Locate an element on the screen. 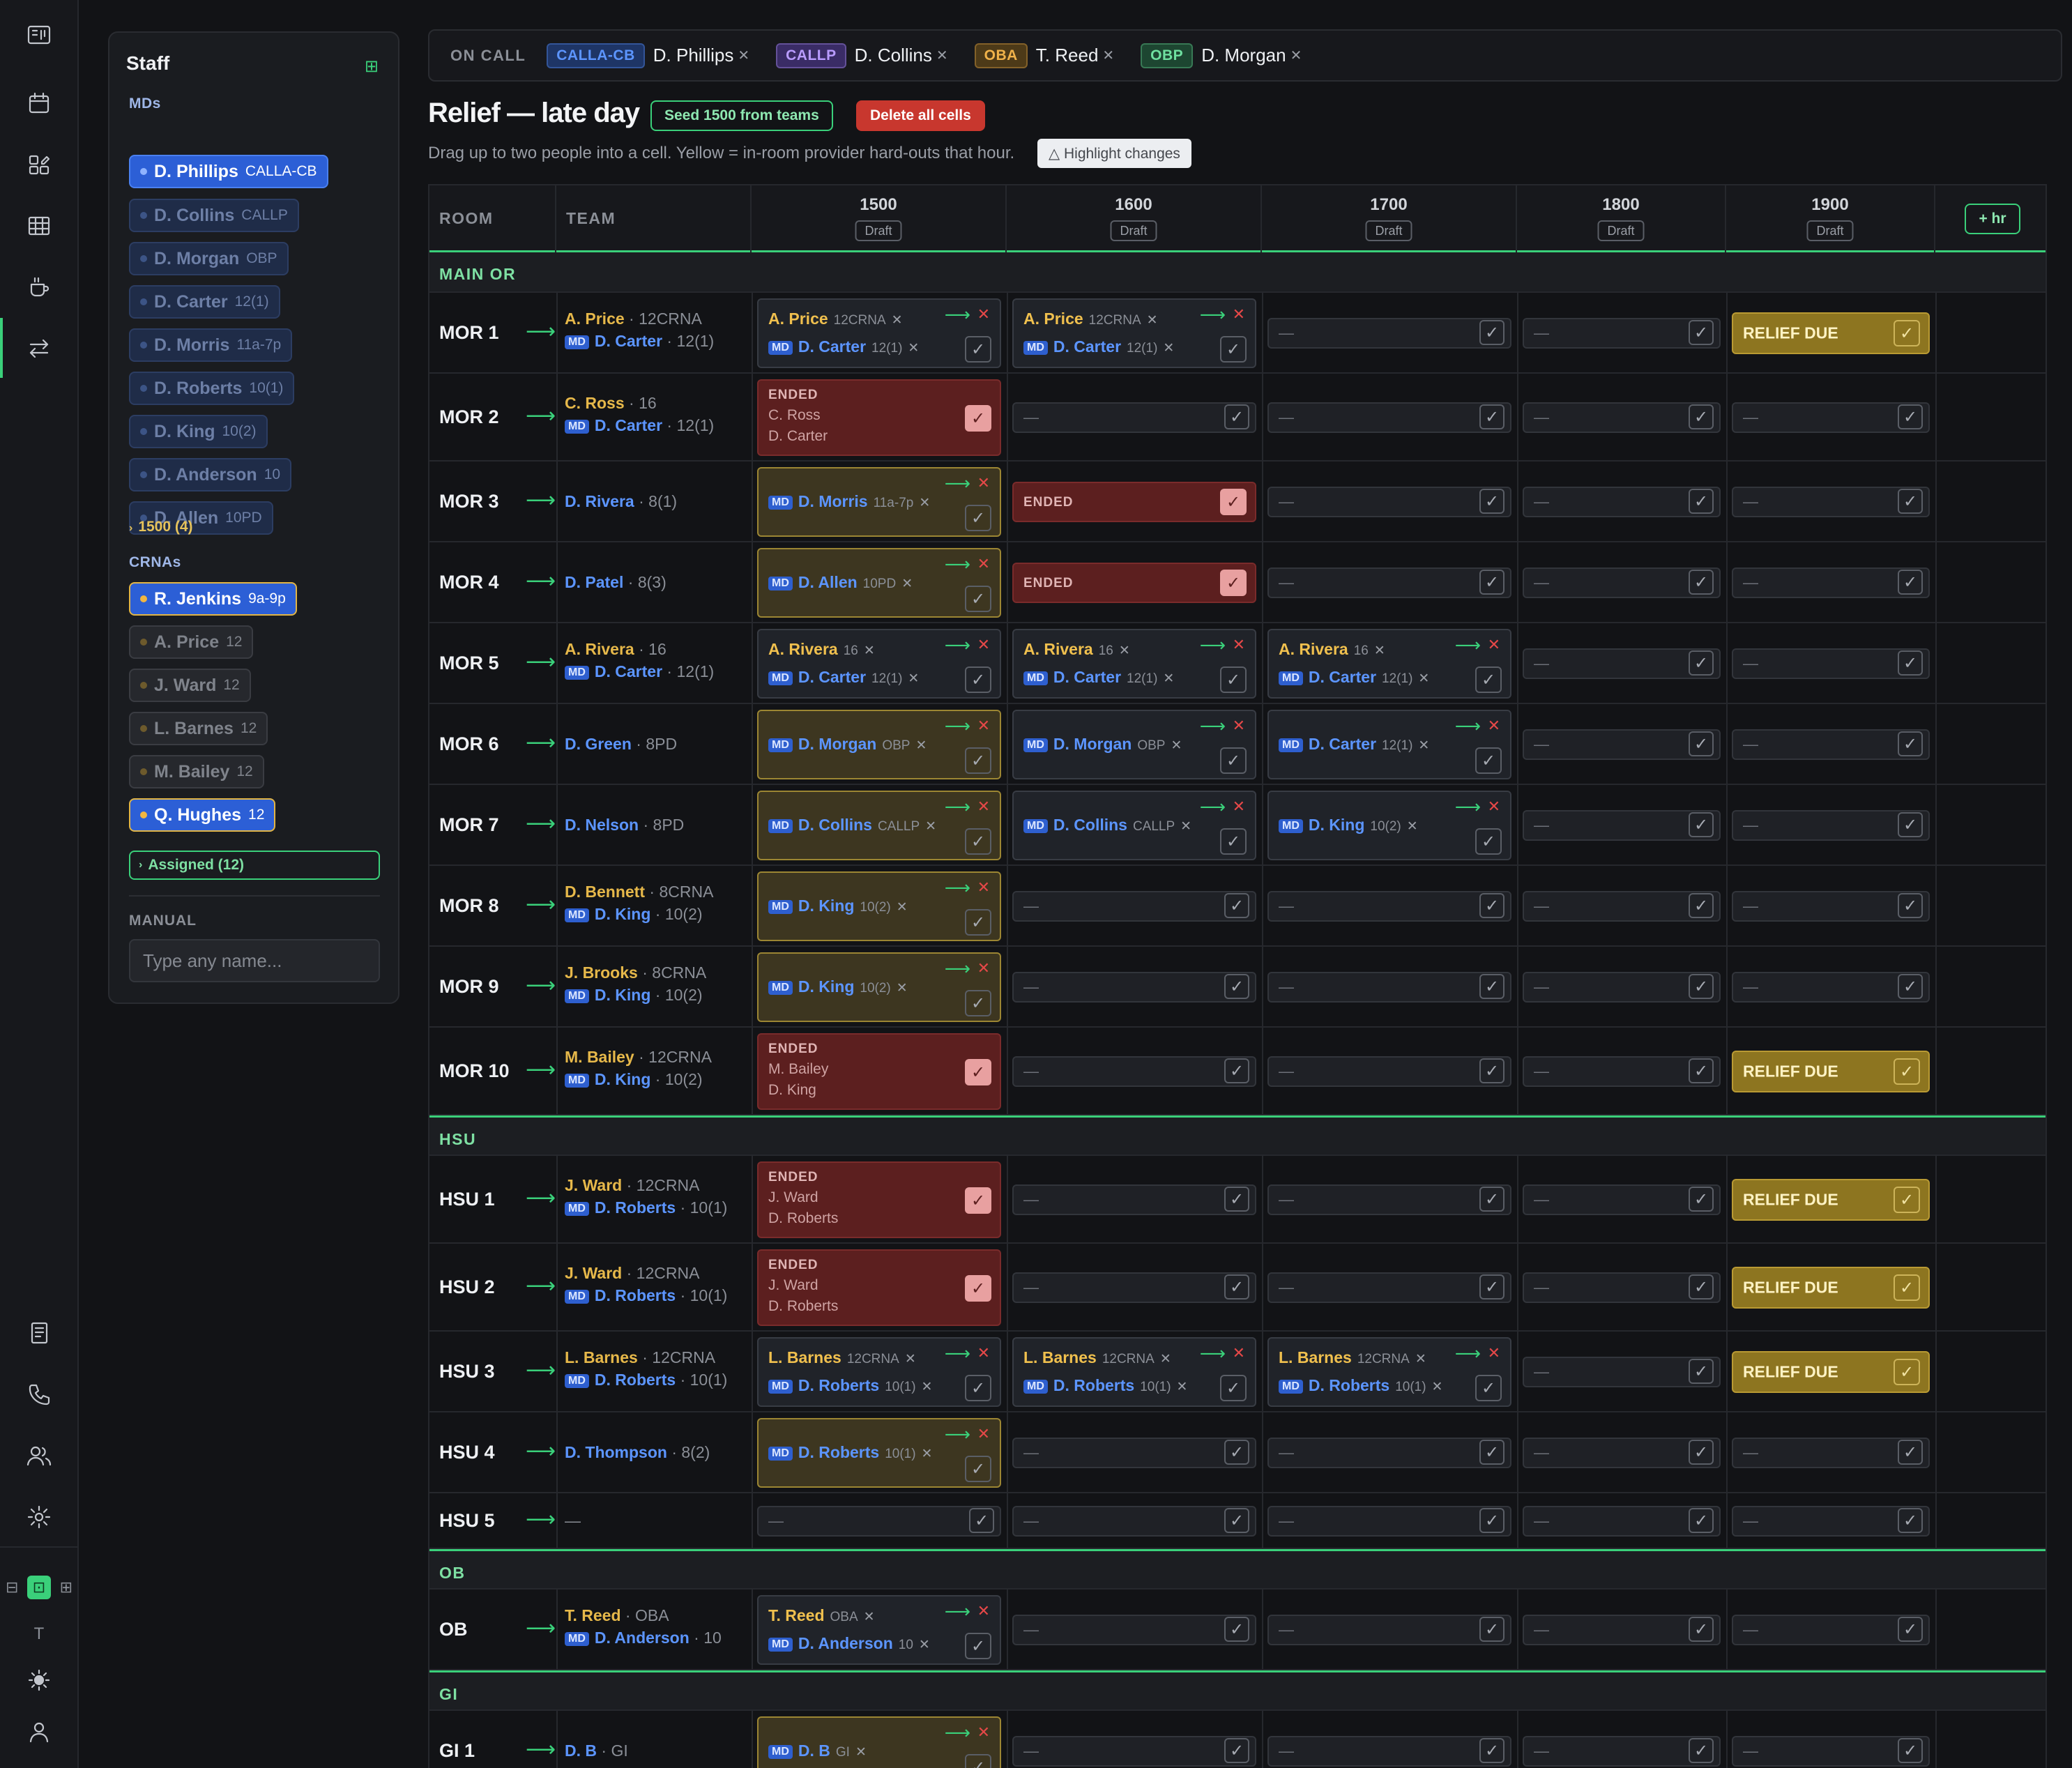 Image resolution: width=2072 pixels, height=1768 pixels. on-call-item: CALLP D. Collins ✕ is located at coordinates (862, 55).